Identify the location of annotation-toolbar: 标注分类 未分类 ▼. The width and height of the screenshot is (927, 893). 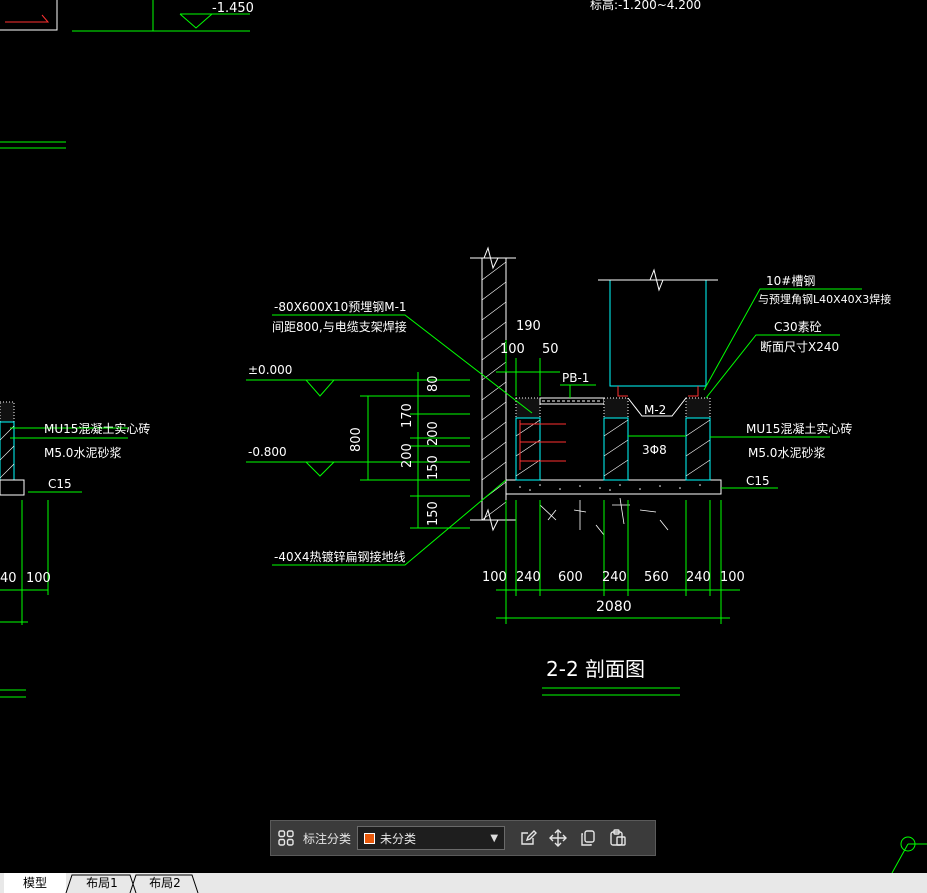
(463, 838).